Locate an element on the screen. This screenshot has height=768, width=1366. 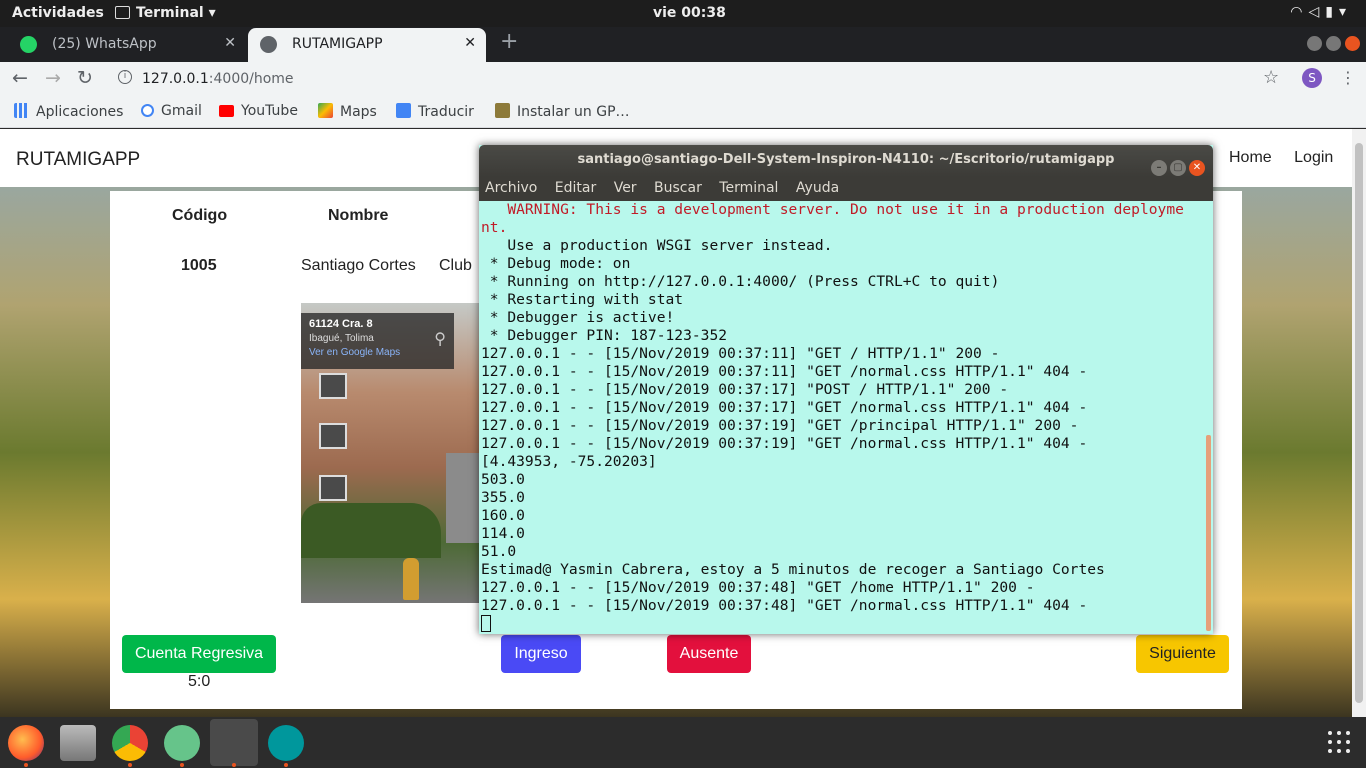
menu-editar: Editar is located at coordinates (575, 188).